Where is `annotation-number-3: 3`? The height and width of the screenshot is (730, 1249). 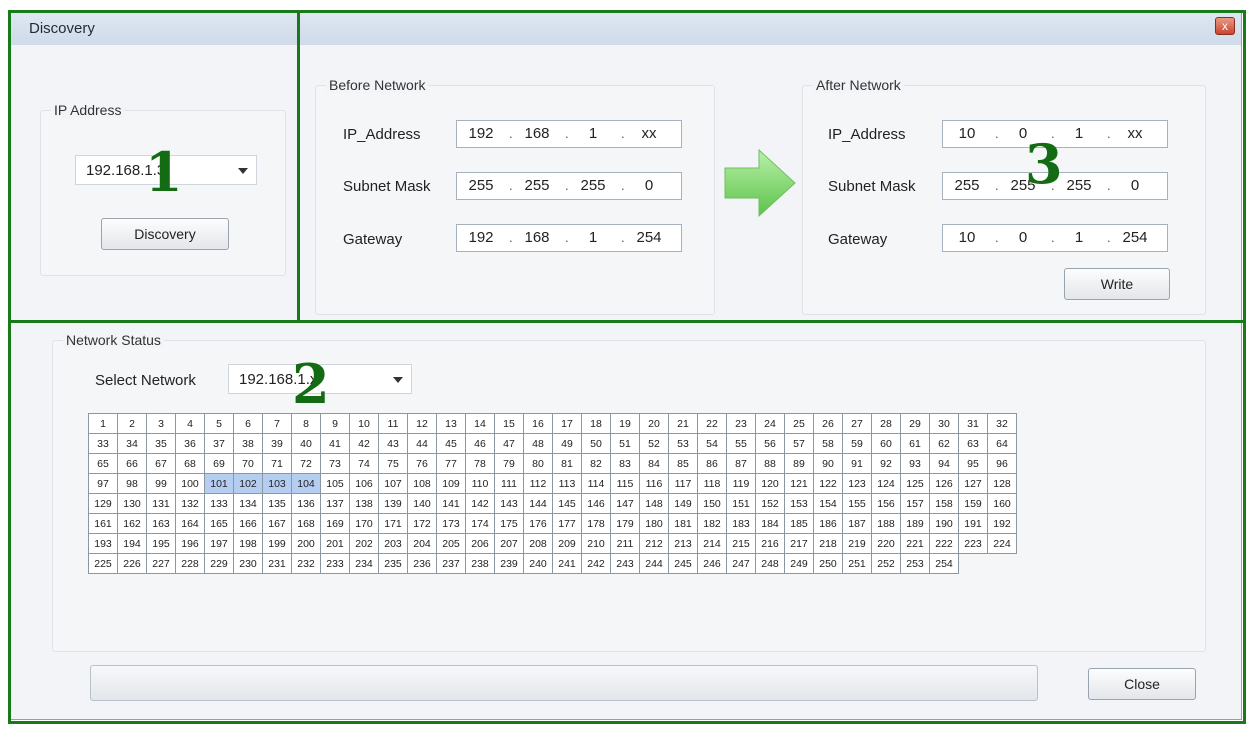
annotation-number-3: 3 is located at coordinates (1044, 164).